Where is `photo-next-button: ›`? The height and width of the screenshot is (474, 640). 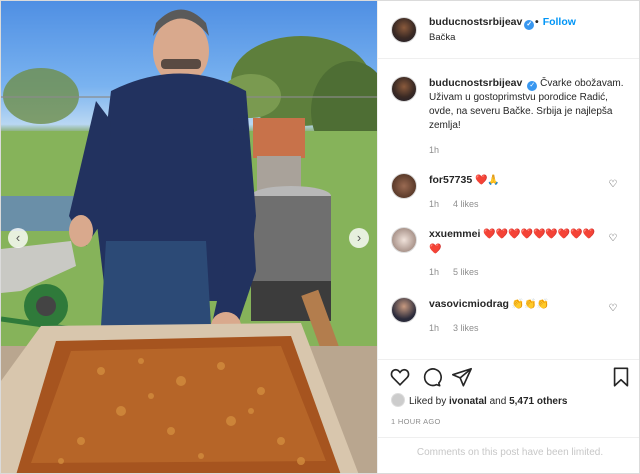 photo-next-button: › is located at coordinates (359, 238).